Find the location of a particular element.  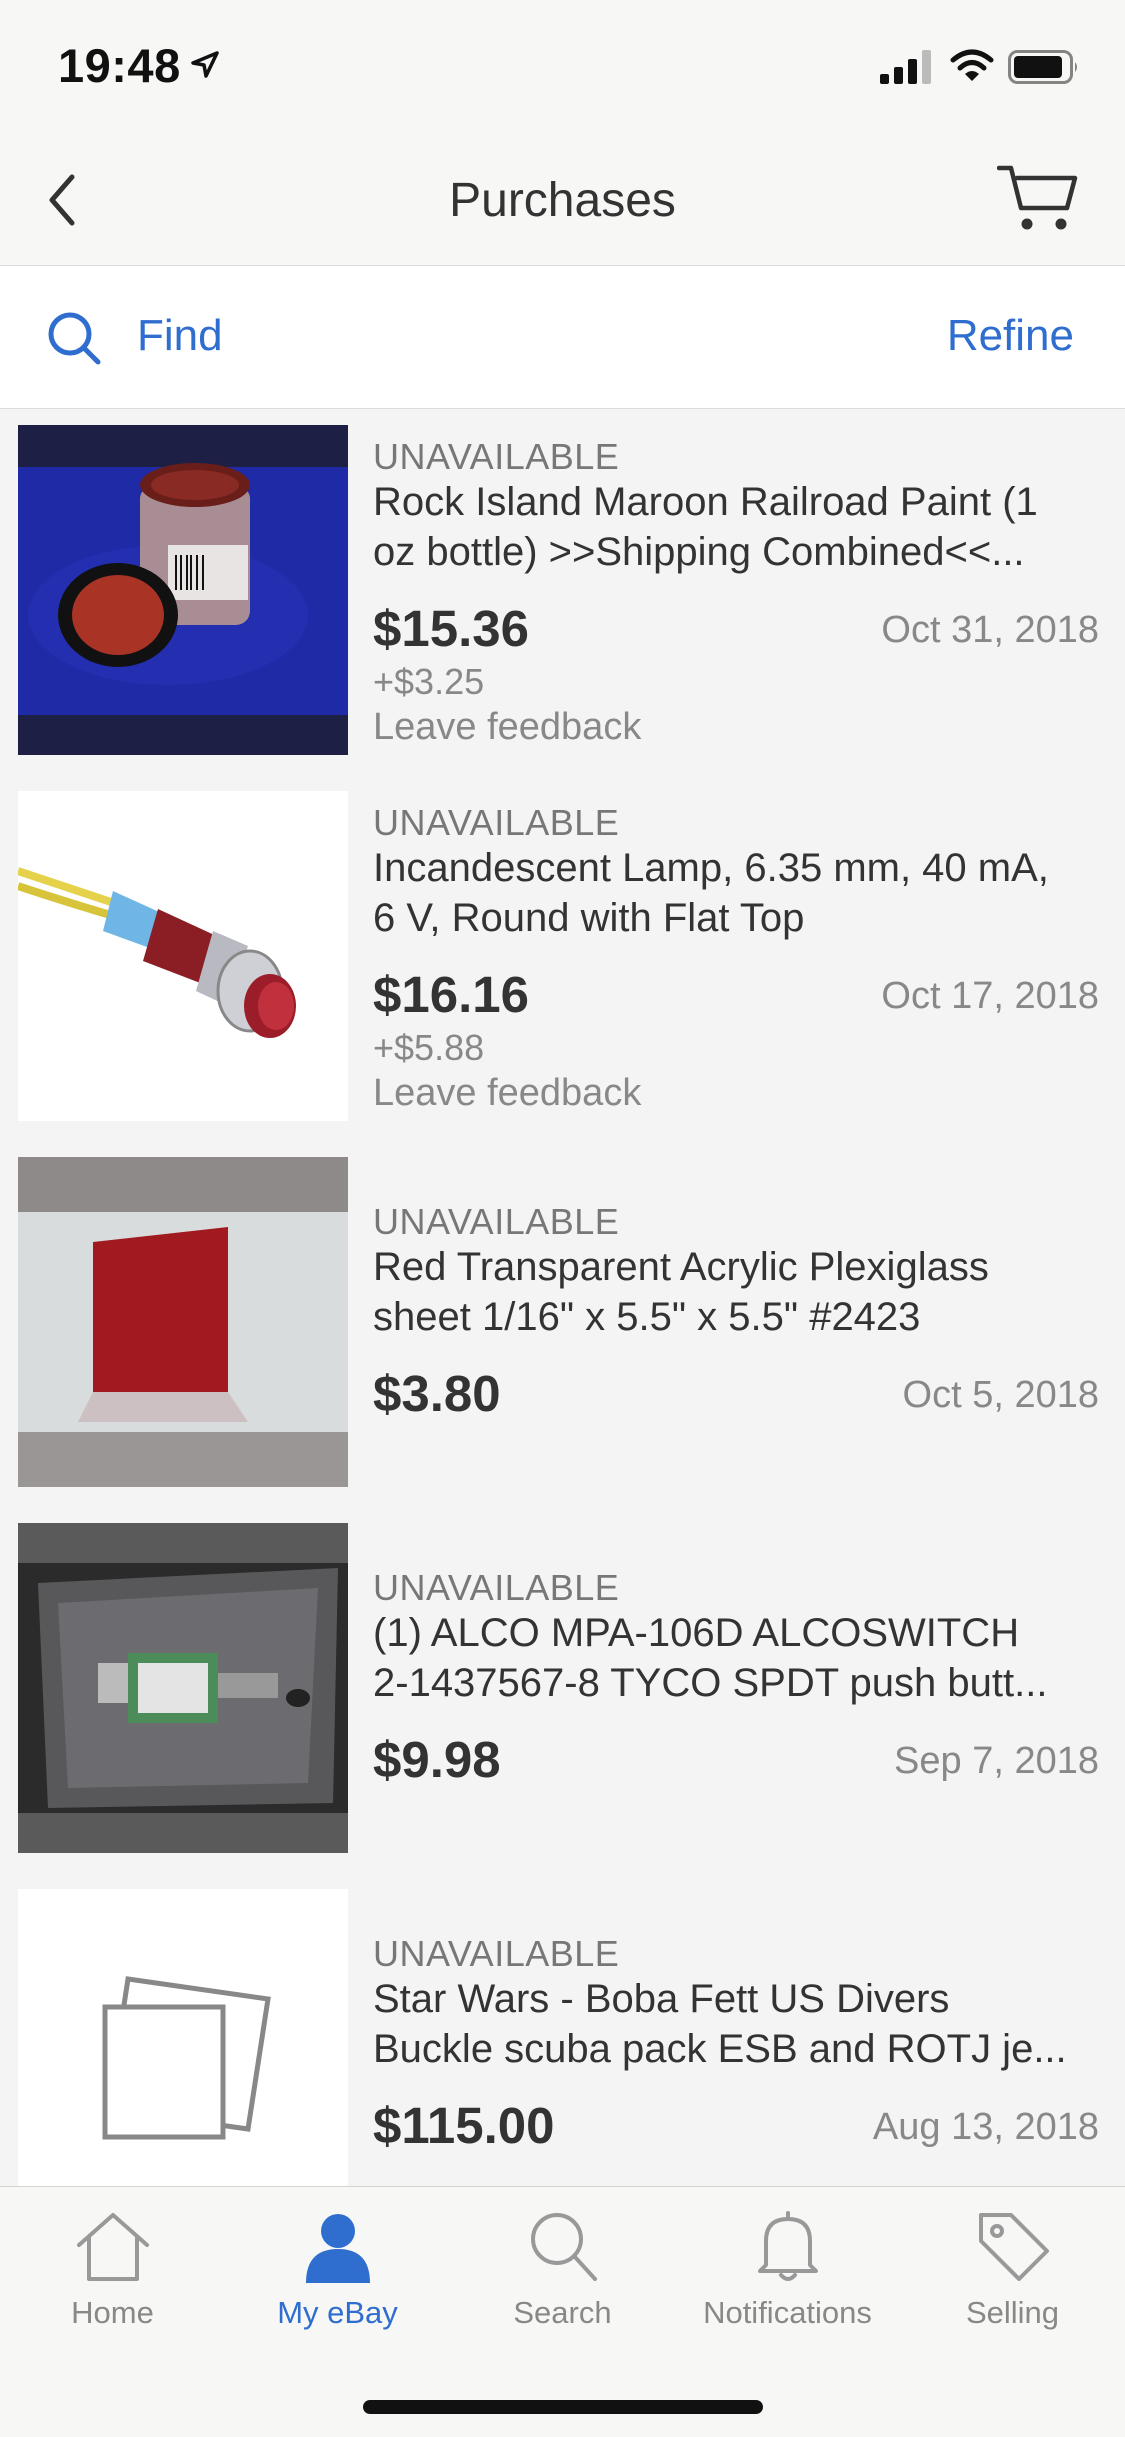

lamp-image is located at coordinates (183, 956).